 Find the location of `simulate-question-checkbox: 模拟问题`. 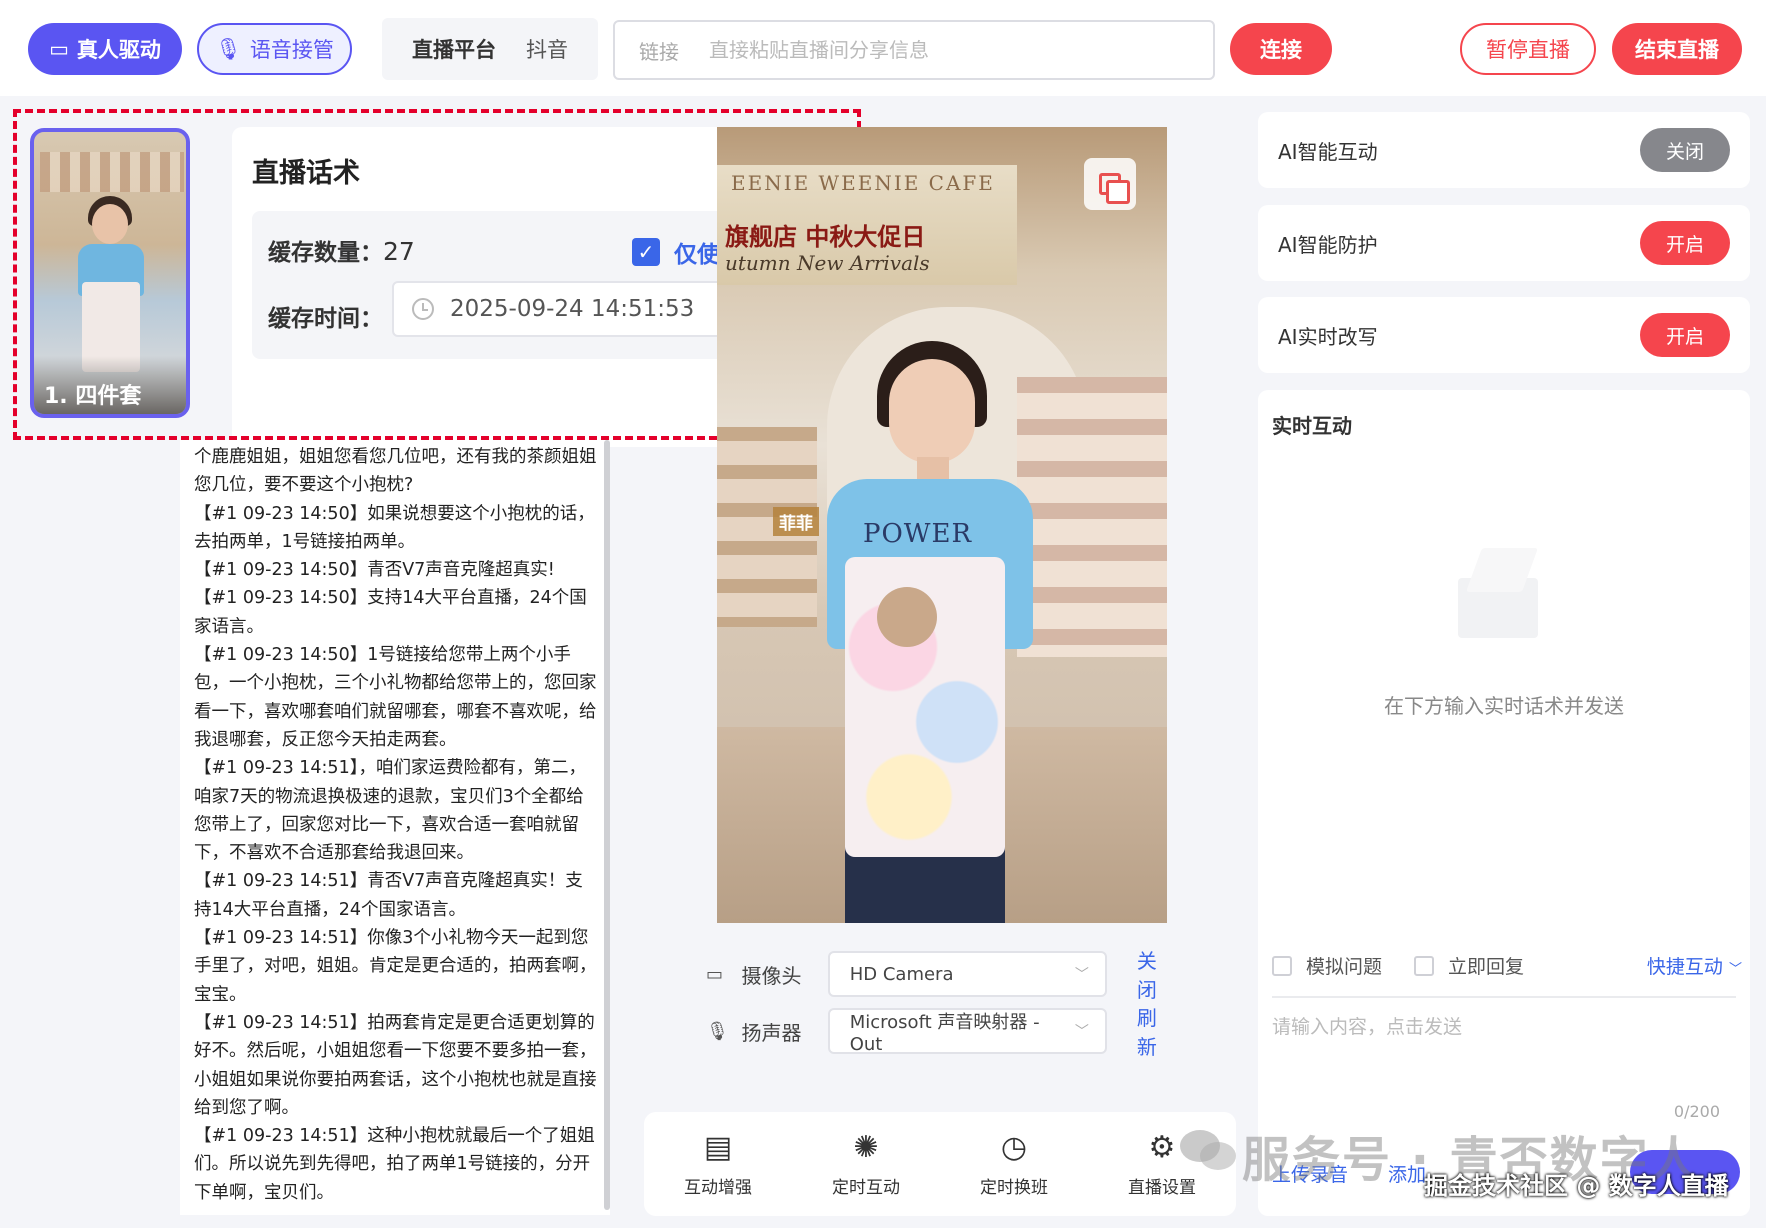

simulate-question-checkbox: 模拟问题 is located at coordinates (1327, 965).